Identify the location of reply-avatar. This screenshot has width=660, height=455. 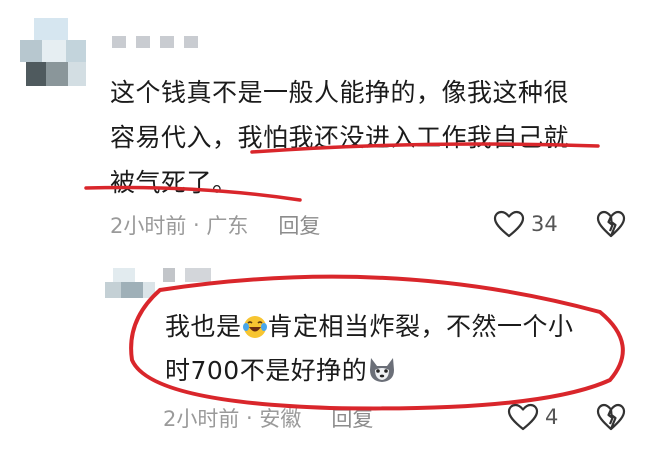
(130, 284).